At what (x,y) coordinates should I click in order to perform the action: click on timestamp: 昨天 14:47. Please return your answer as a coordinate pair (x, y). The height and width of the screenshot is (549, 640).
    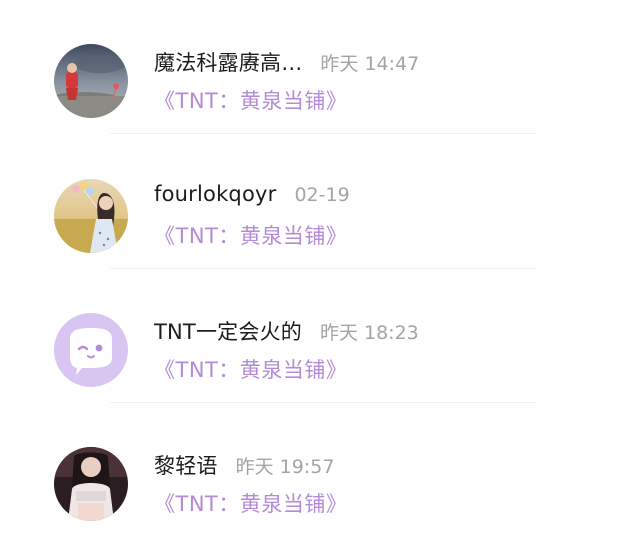
    Looking at the image, I should click on (370, 64).